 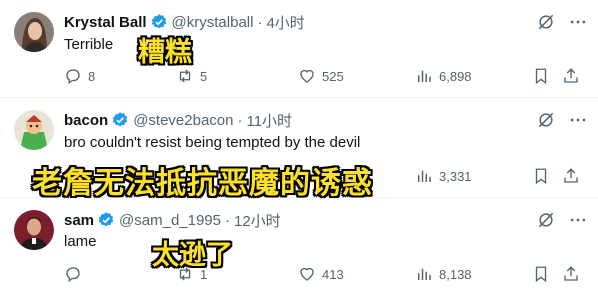 What do you see at coordinates (213, 22) in the screenshot?
I see `author-handle: @krystalball` at bounding box center [213, 22].